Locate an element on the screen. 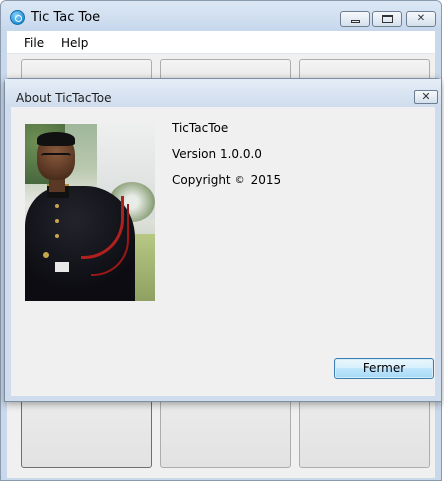  maximize-button is located at coordinates (387, 19).